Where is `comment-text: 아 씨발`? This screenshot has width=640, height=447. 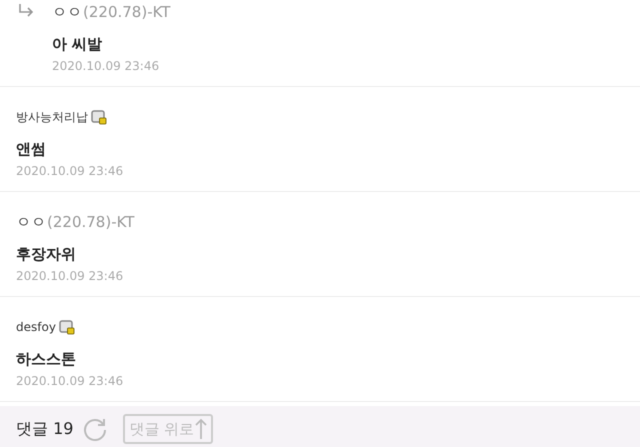 comment-text: 아 씨발 is located at coordinates (78, 44).